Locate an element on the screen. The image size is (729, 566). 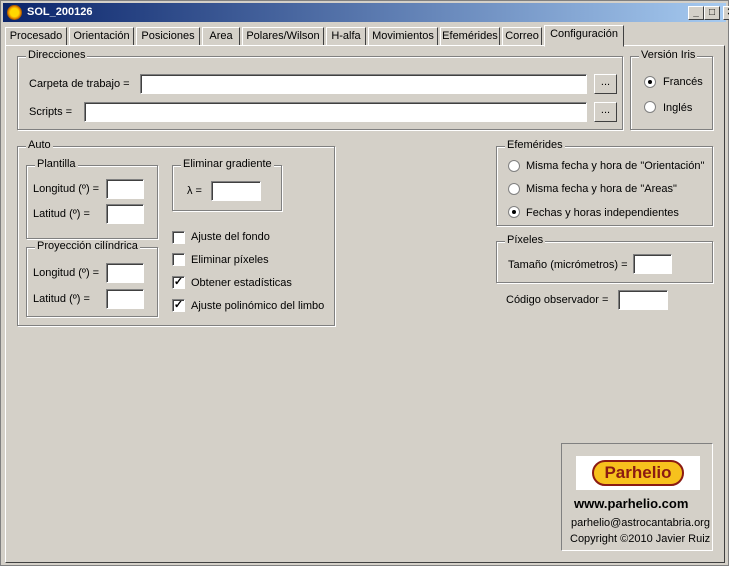
tamano-label: Tamaño (micrómetros) = is located at coordinates (568, 265).